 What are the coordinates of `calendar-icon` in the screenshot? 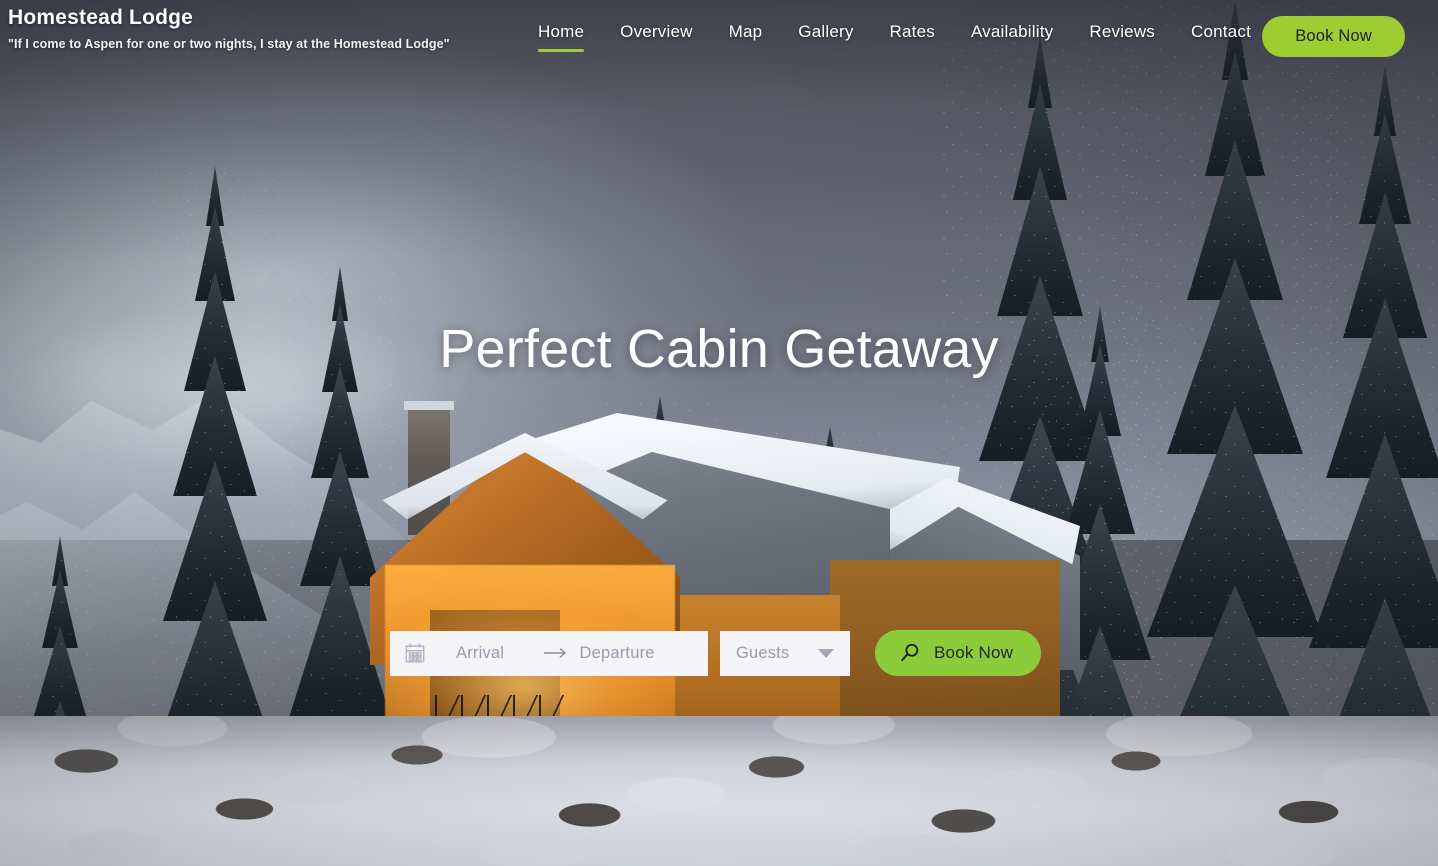 It's located at (415, 653).